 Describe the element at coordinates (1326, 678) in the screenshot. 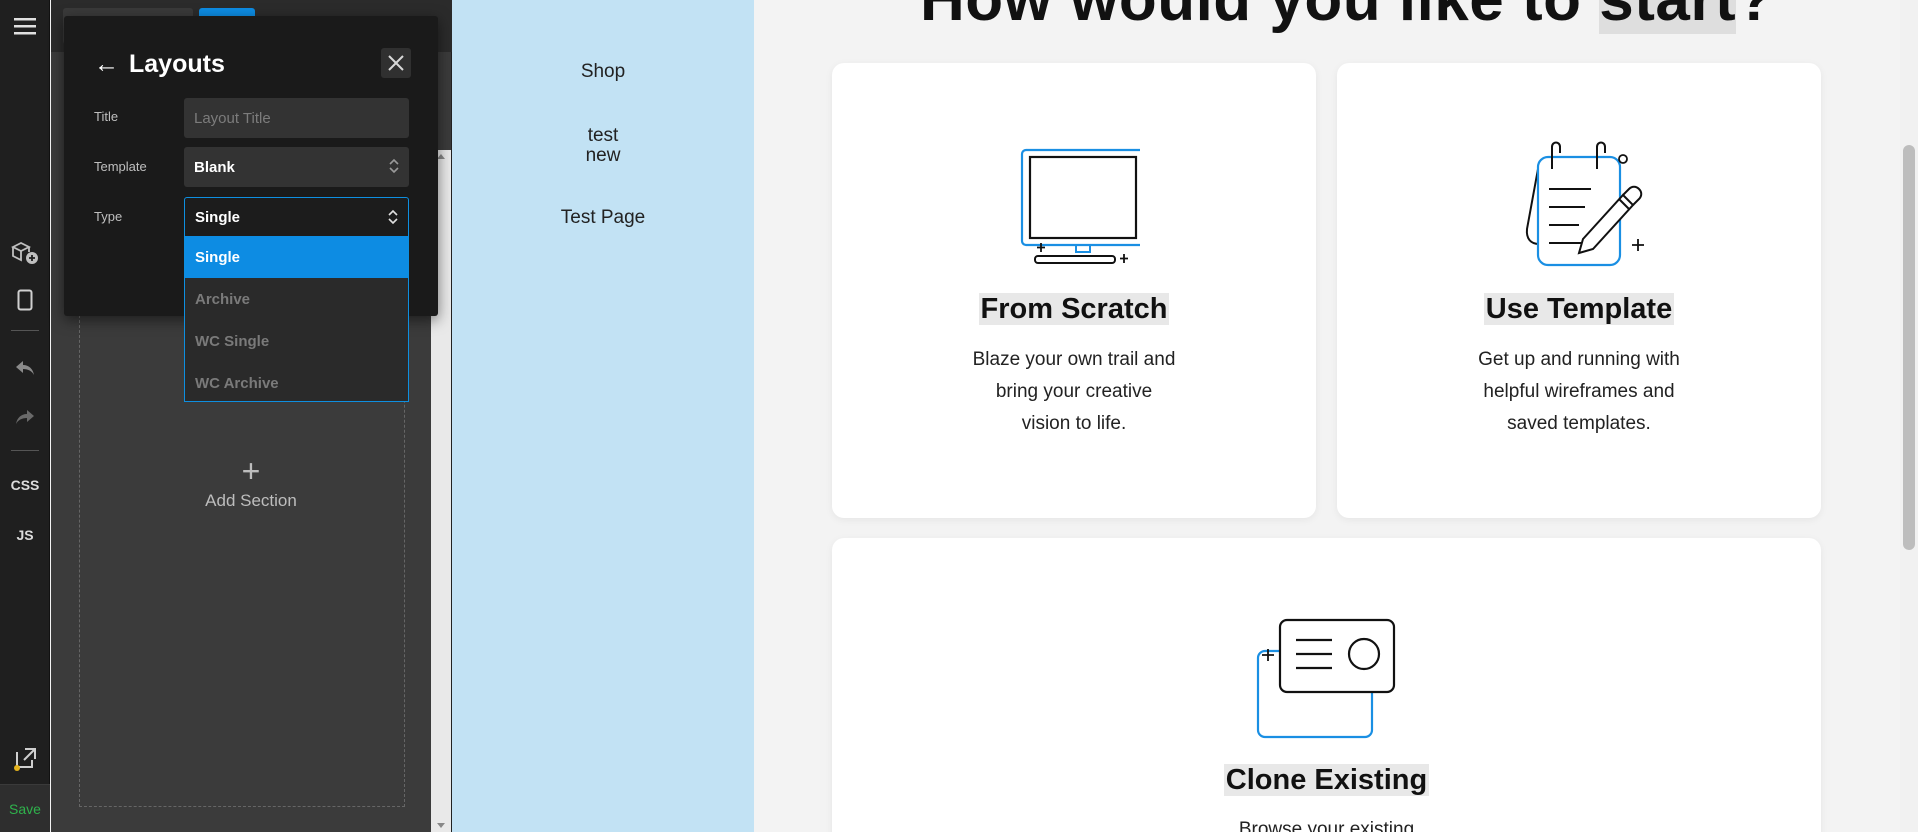

I see `clone-card-icon` at that location.